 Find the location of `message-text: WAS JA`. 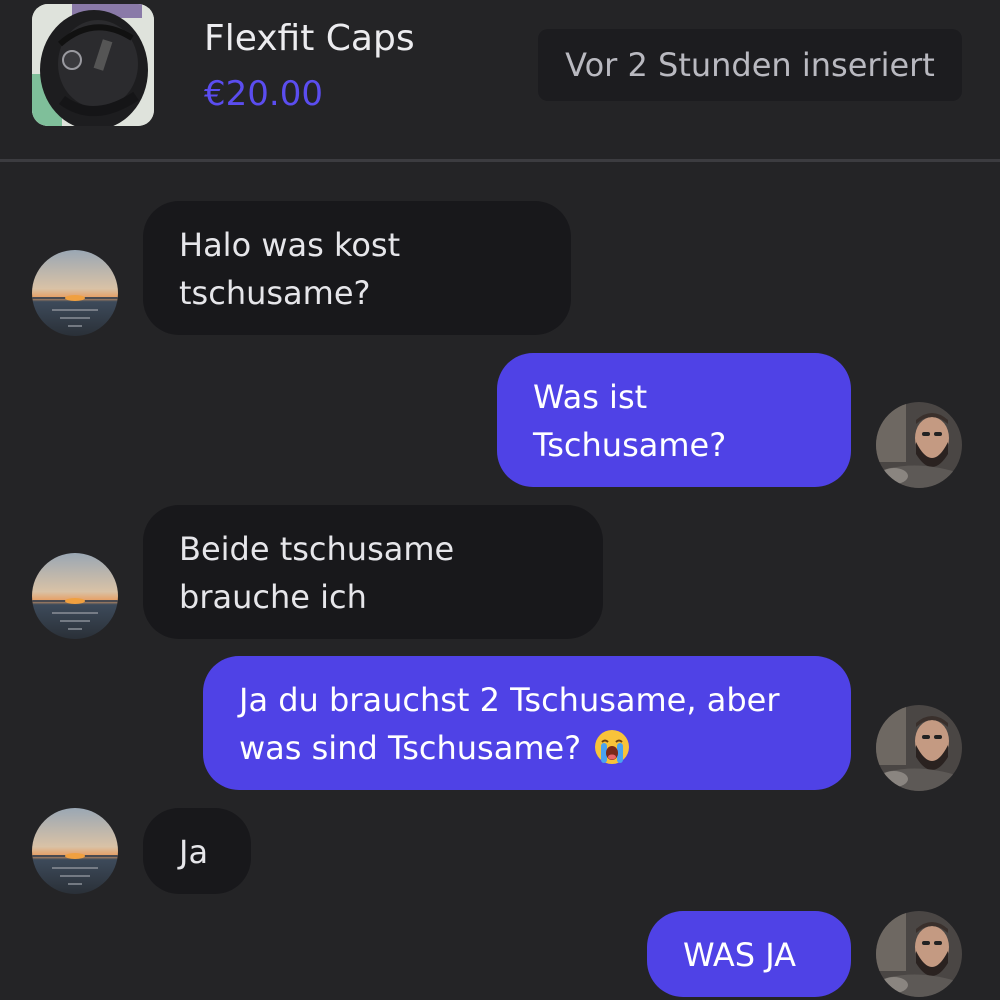

message-text: WAS JA is located at coordinates (740, 955).